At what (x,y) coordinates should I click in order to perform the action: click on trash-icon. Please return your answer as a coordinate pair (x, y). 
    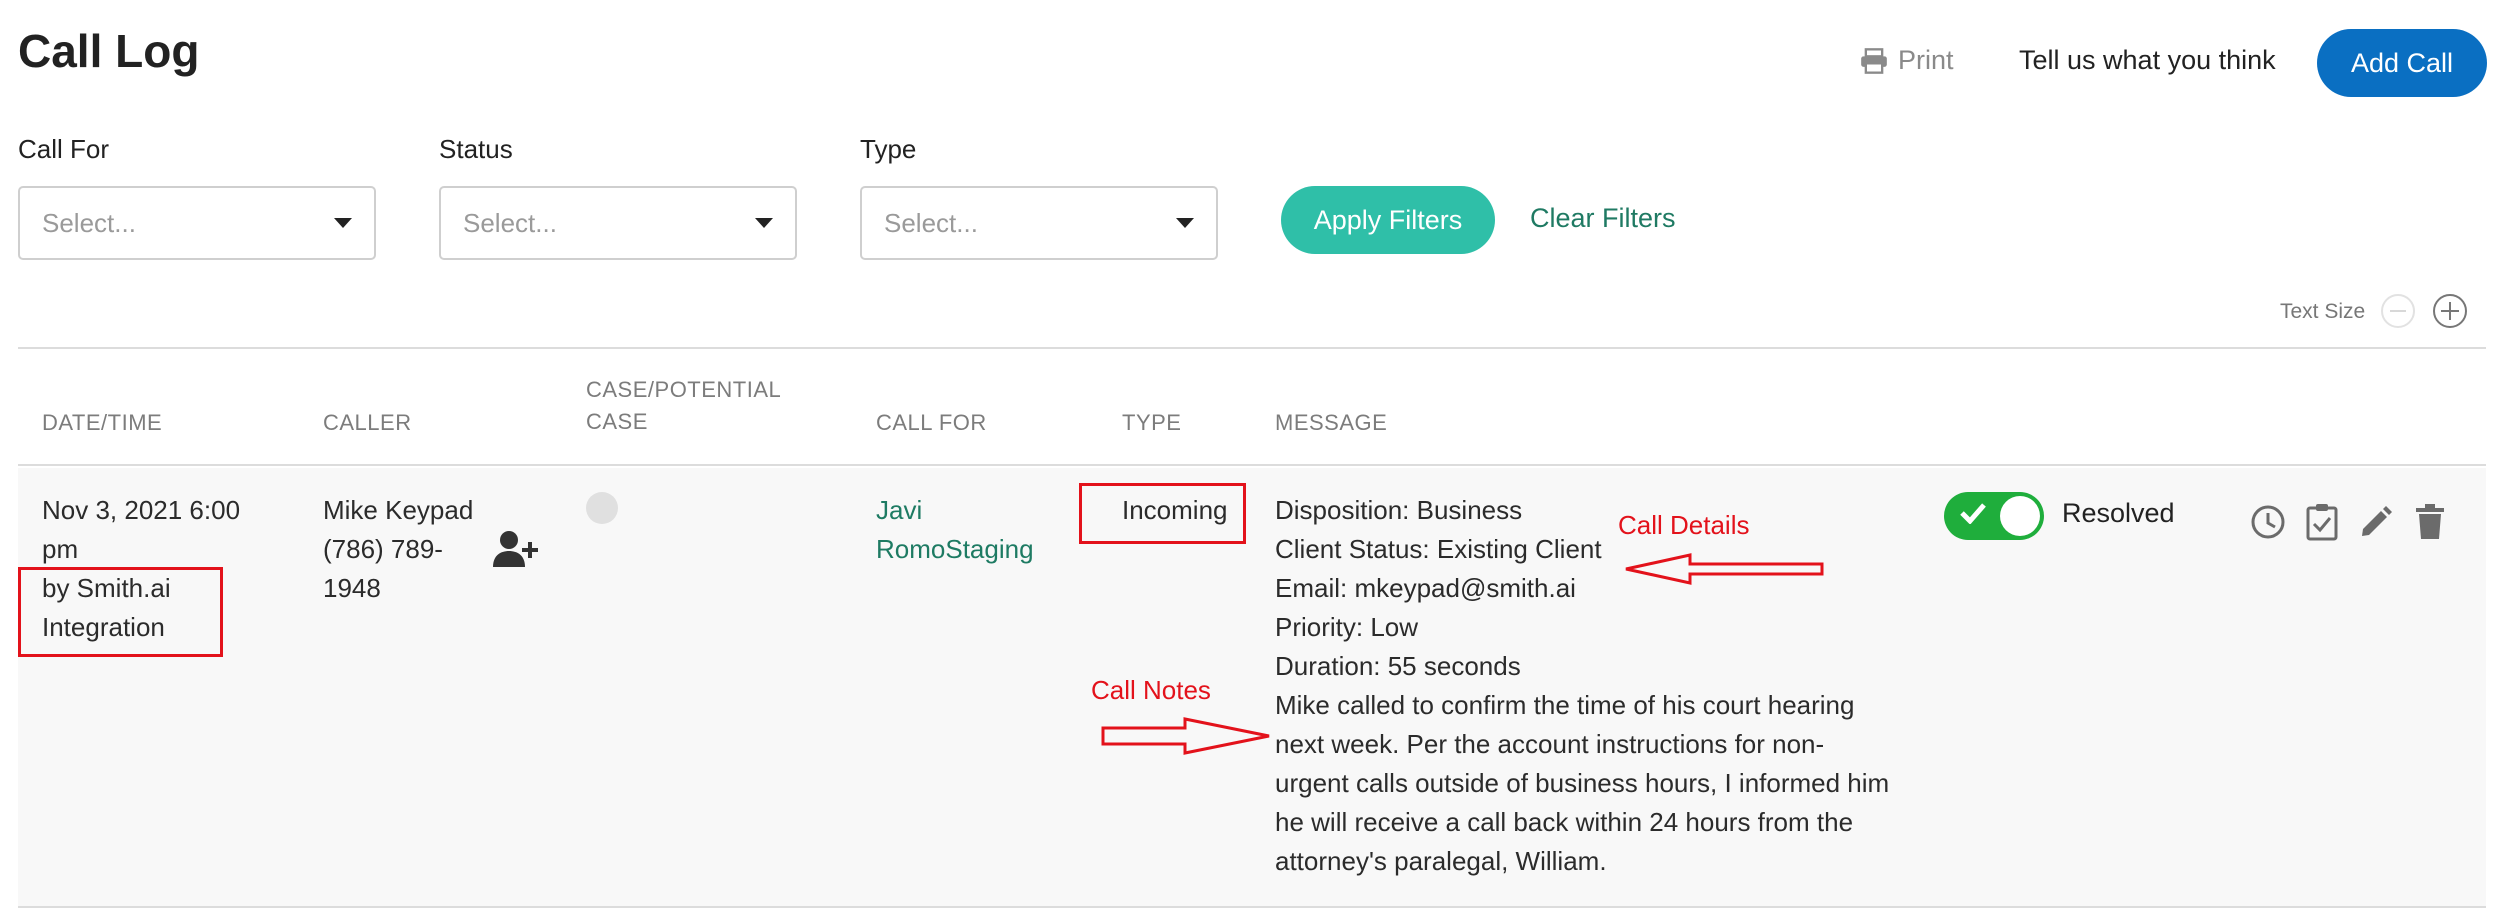
    Looking at the image, I should click on (2430, 521).